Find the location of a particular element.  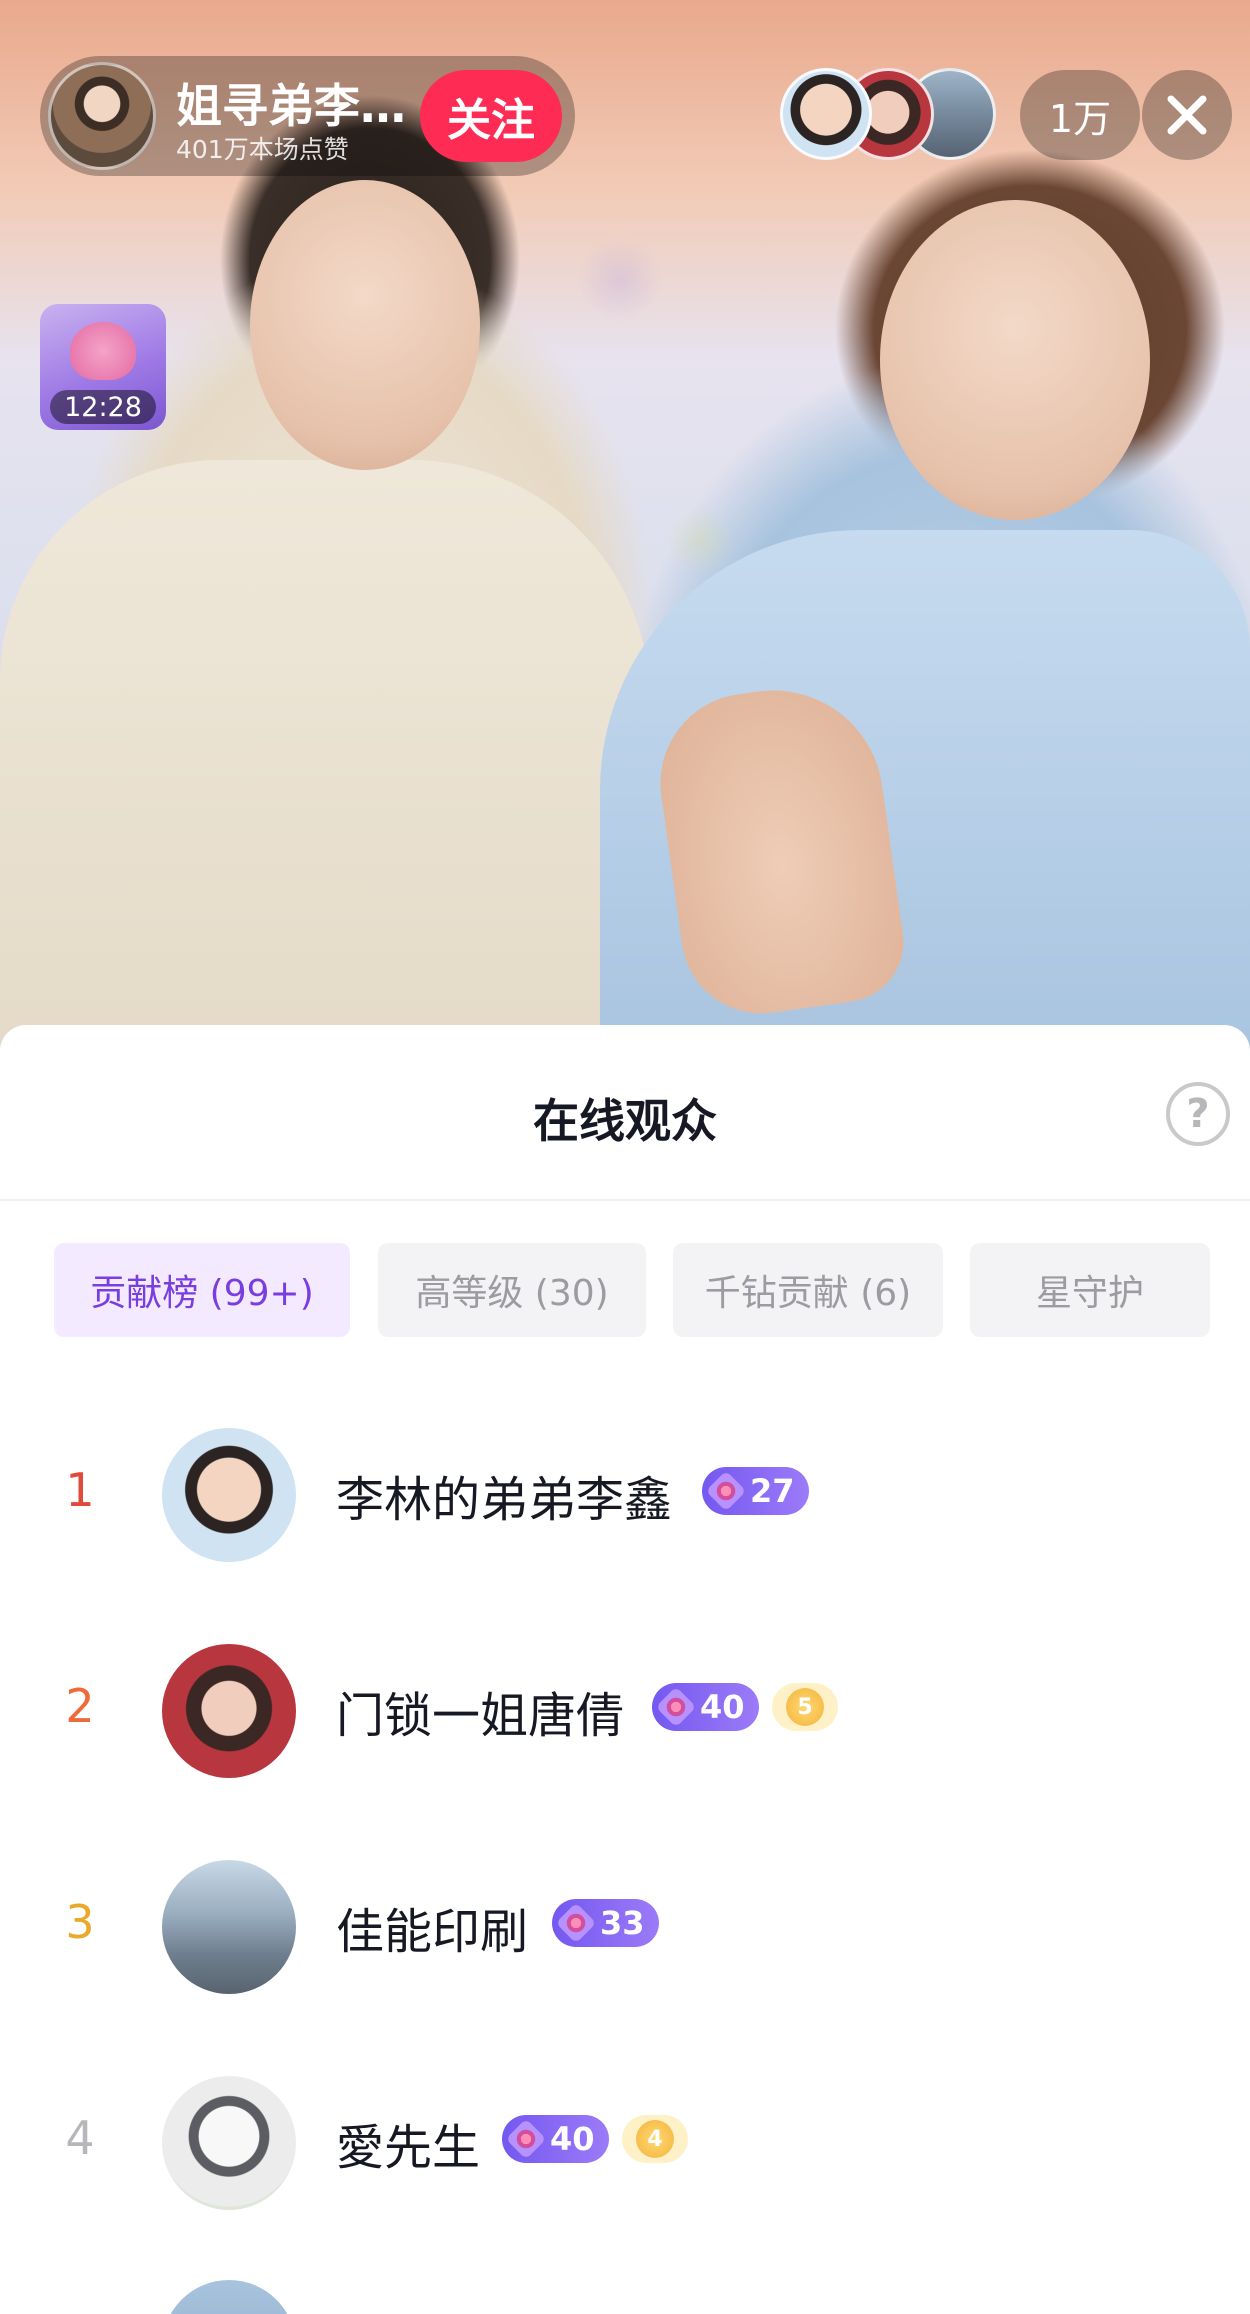

close-button is located at coordinates (1187, 115).